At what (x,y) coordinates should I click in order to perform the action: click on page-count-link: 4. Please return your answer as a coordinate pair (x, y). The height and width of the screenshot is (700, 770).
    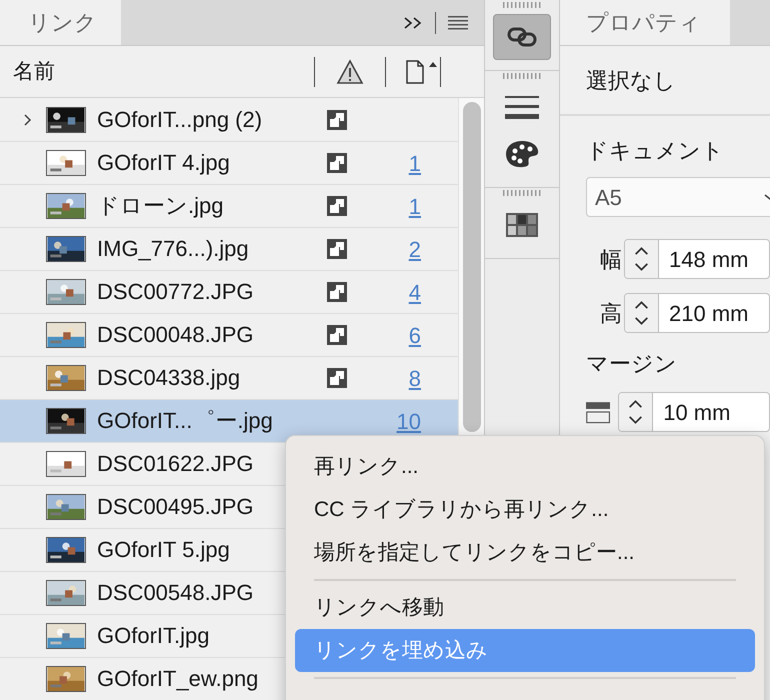
    Looking at the image, I should click on (414, 292).